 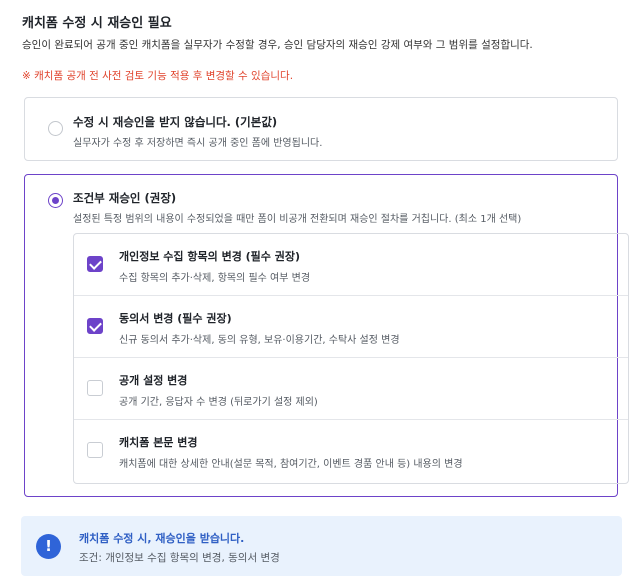 What do you see at coordinates (162, 538) in the screenshot?
I see `info-title: 캐치폼 수정 시, 재승인을 받습니다.` at bounding box center [162, 538].